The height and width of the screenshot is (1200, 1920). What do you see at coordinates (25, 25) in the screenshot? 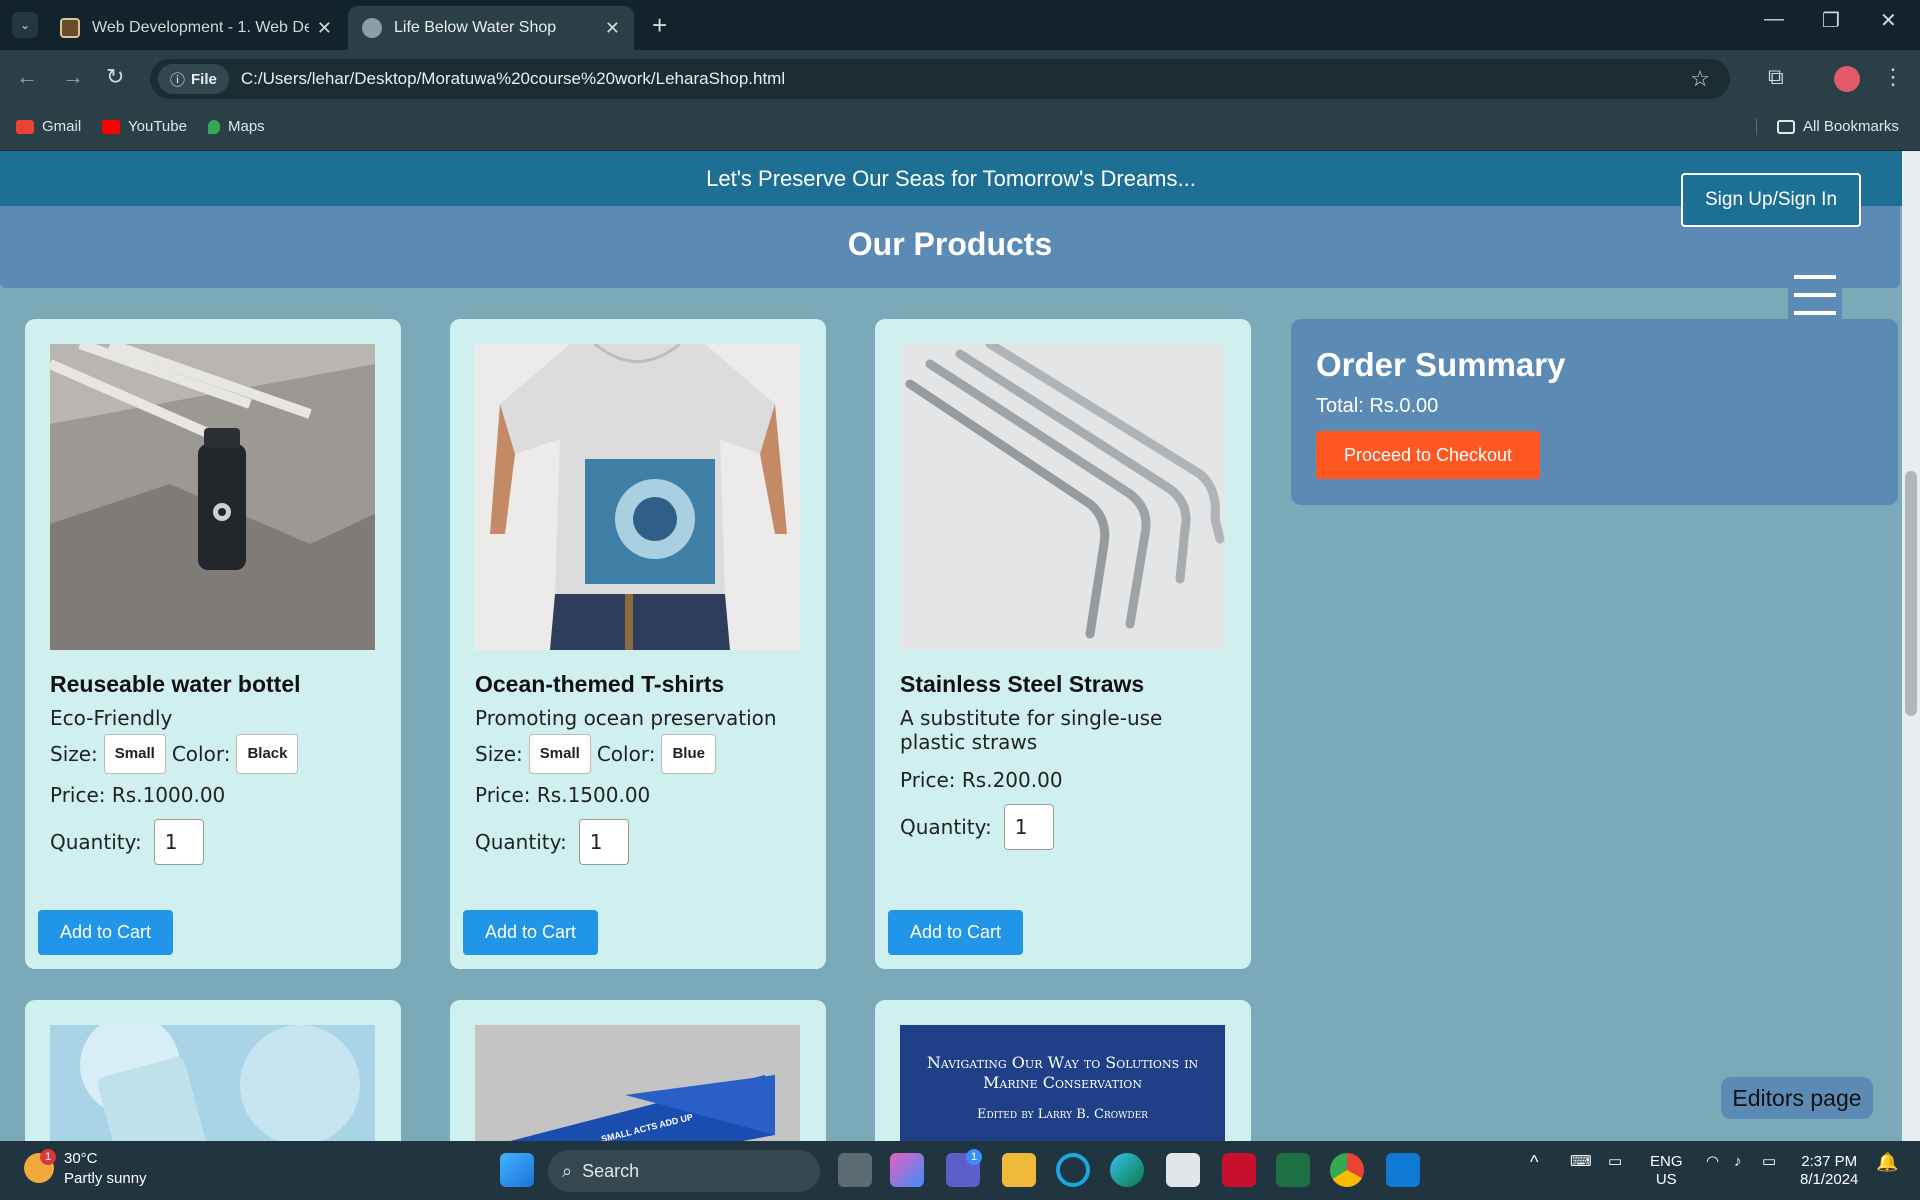
I see `tab-search-icon: ⌄` at bounding box center [25, 25].